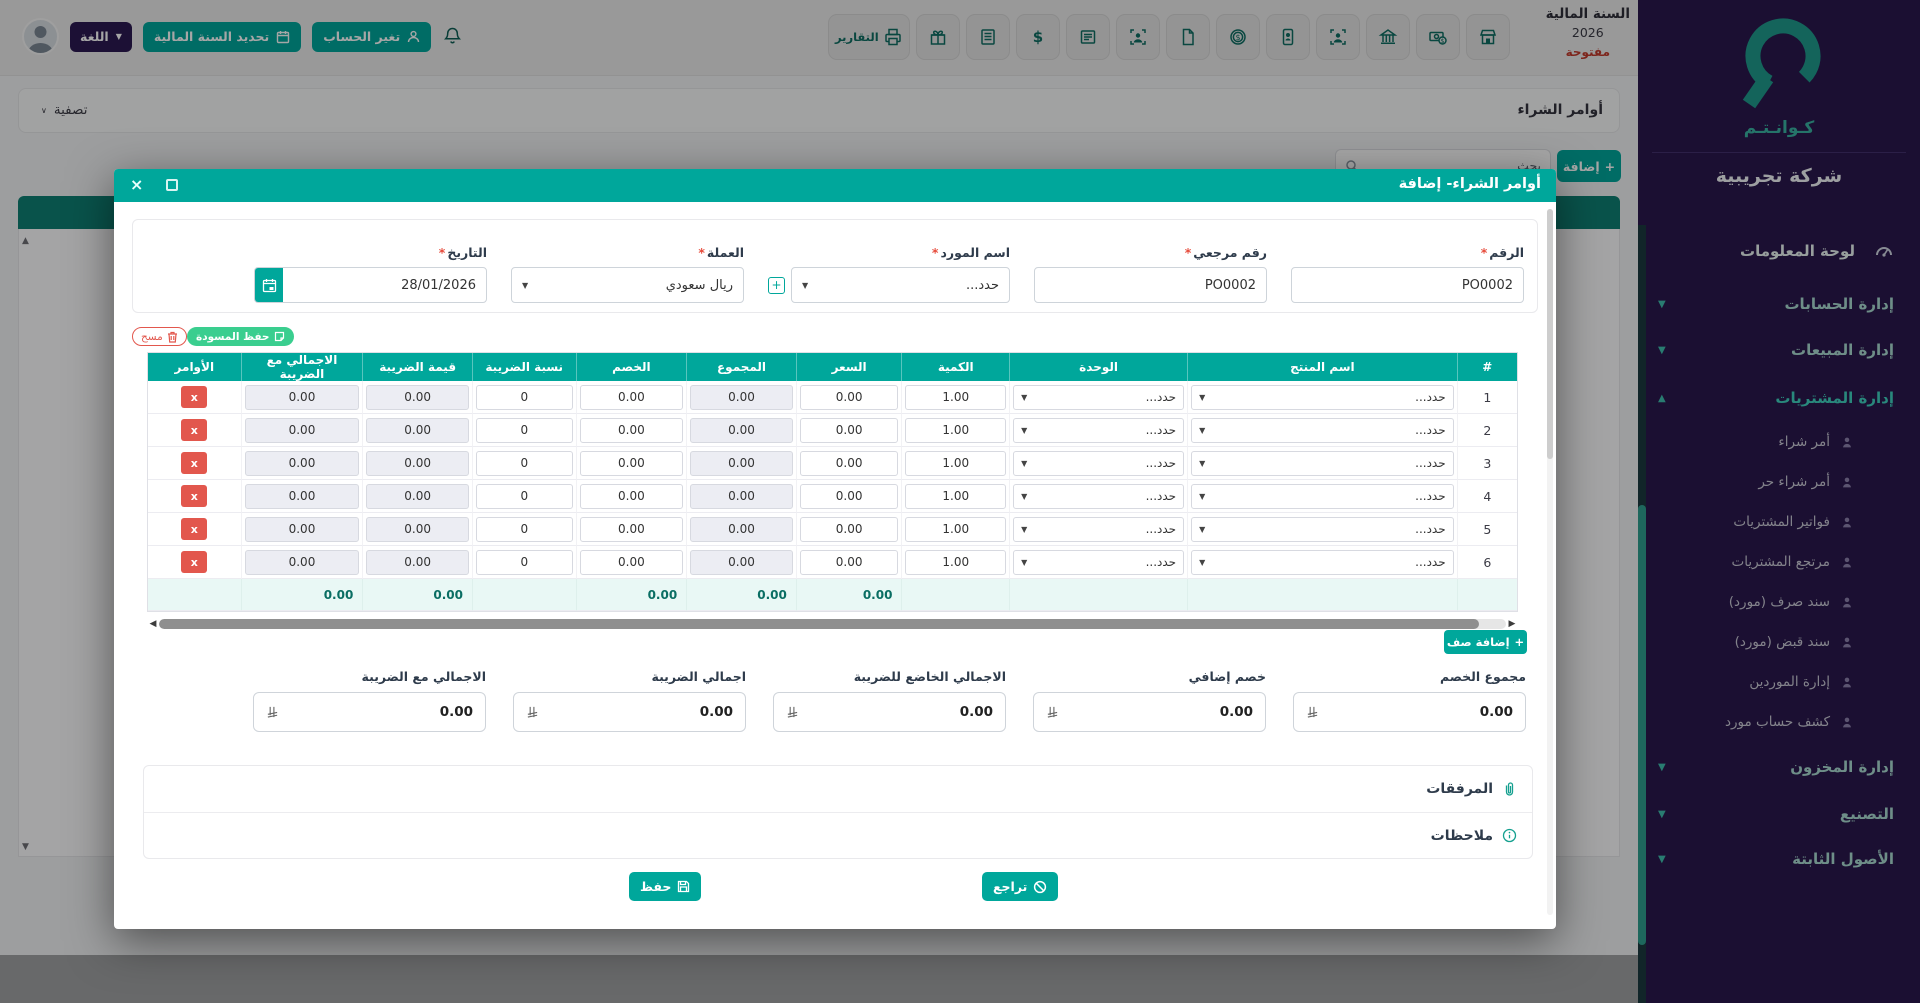 This screenshot has height=1003, width=1920. Describe the element at coordinates (241, 336) in the screenshot. I see `save-draft-button: حفظ المسودة` at that location.